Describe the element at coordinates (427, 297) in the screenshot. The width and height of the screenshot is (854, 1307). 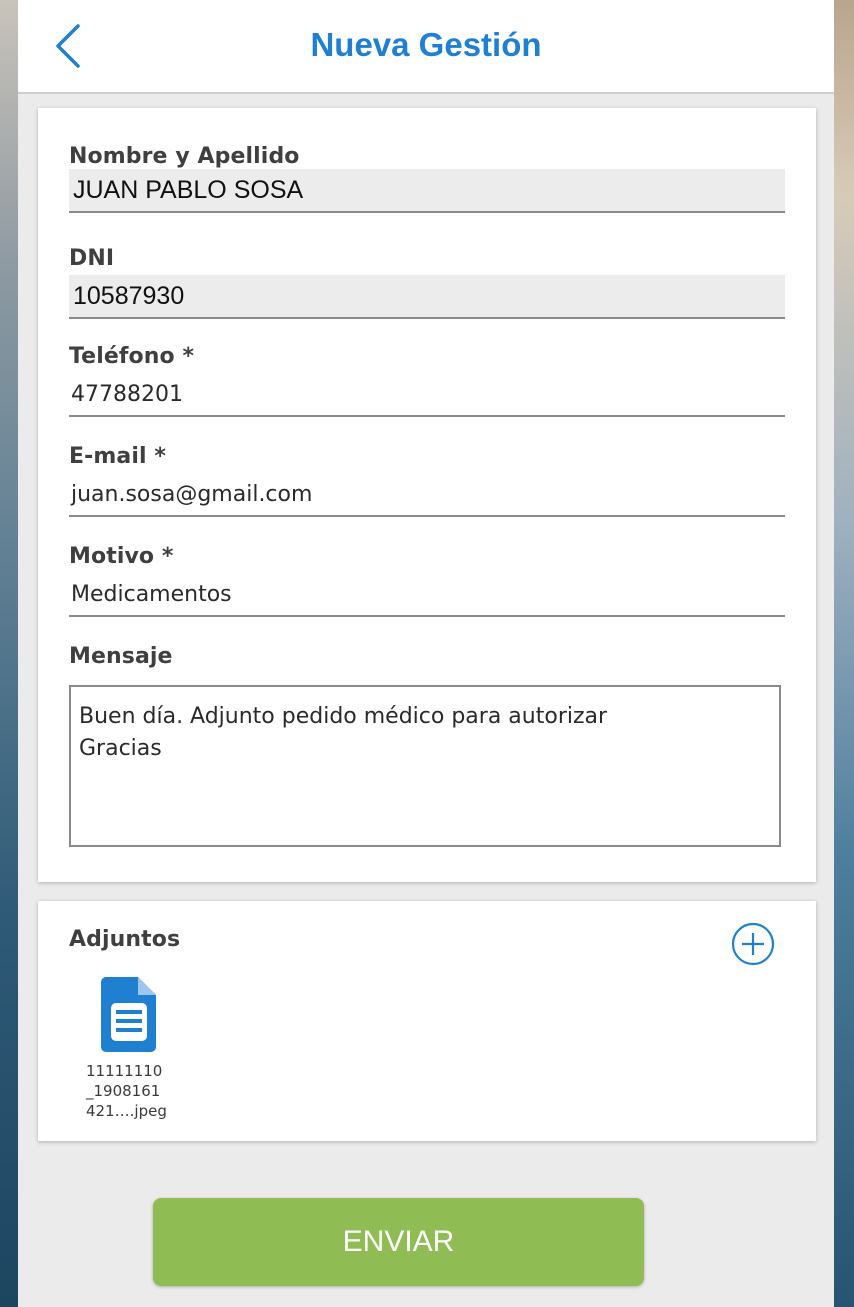
I see `dni-field: 10587930` at that location.